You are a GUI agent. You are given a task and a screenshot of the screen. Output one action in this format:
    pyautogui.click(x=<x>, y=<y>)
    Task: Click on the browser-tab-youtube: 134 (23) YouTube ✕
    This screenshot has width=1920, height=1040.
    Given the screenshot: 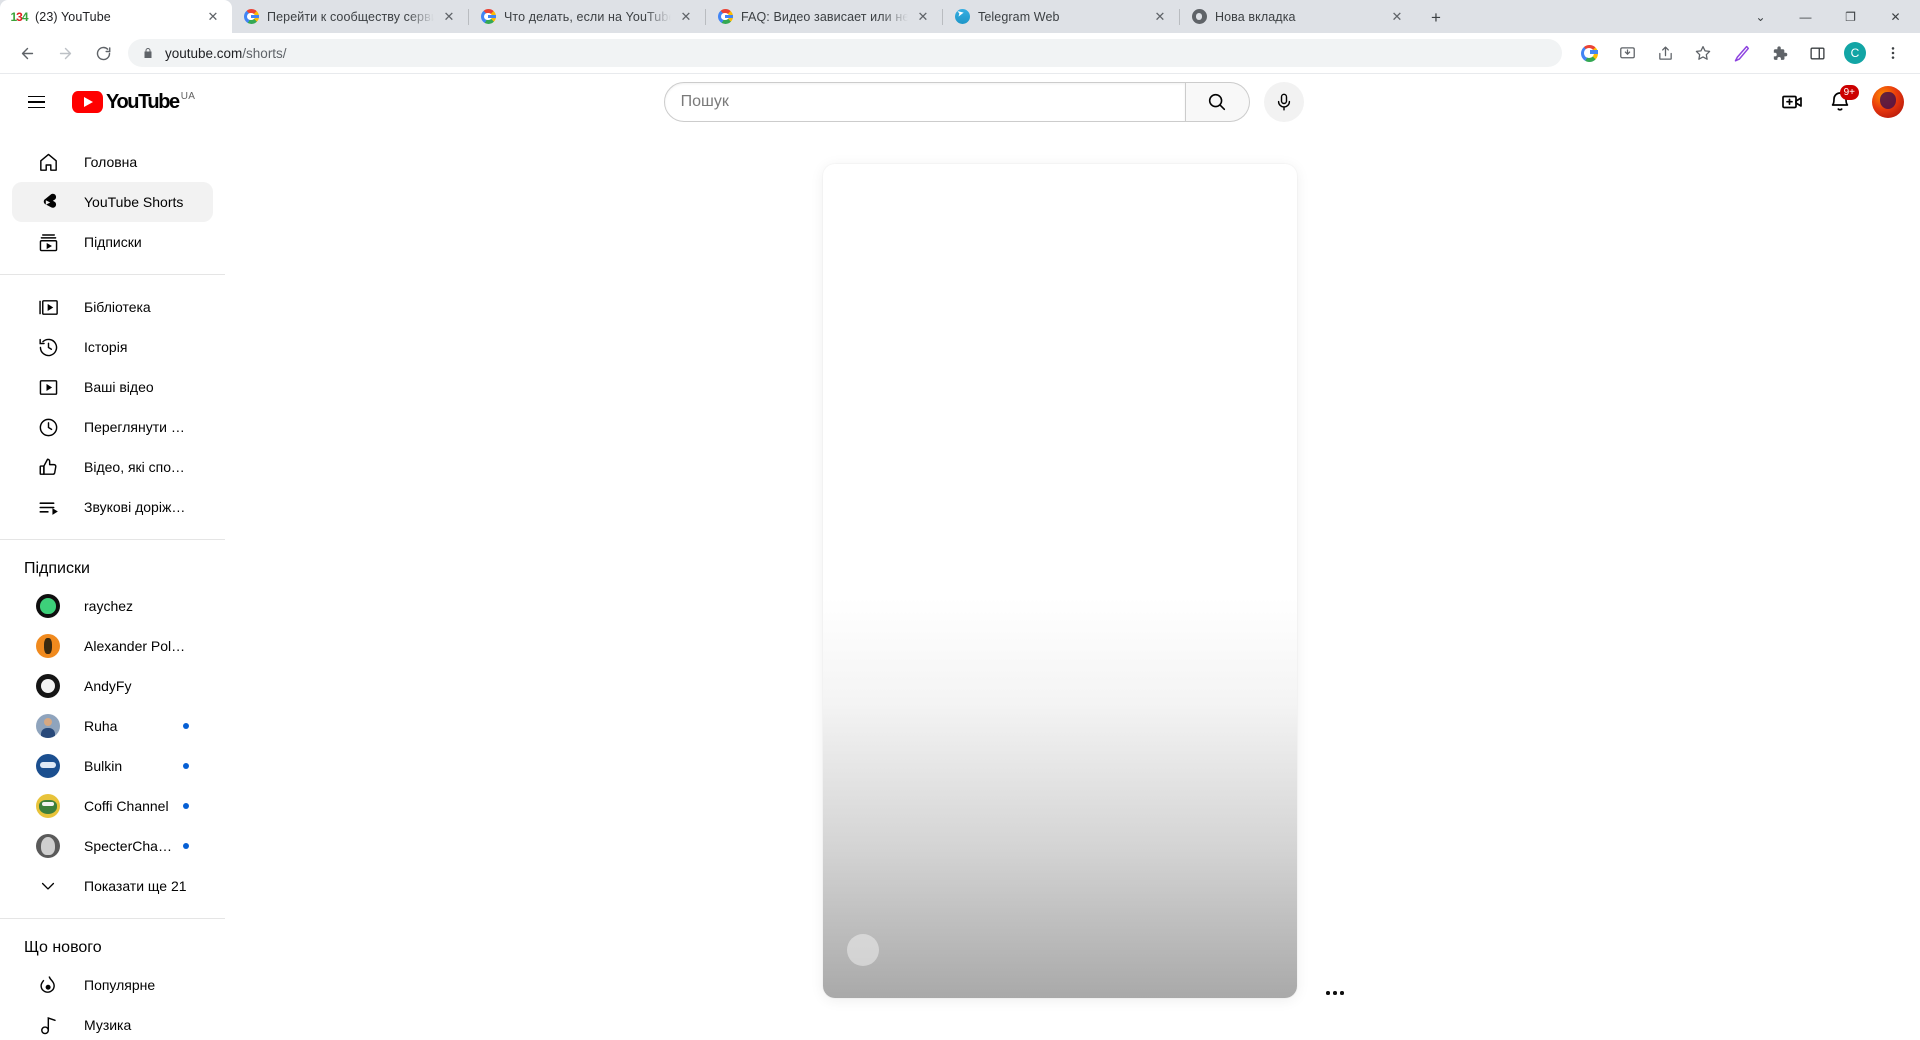 What is the action you would take?
    pyautogui.click(x=116, y=16)
    